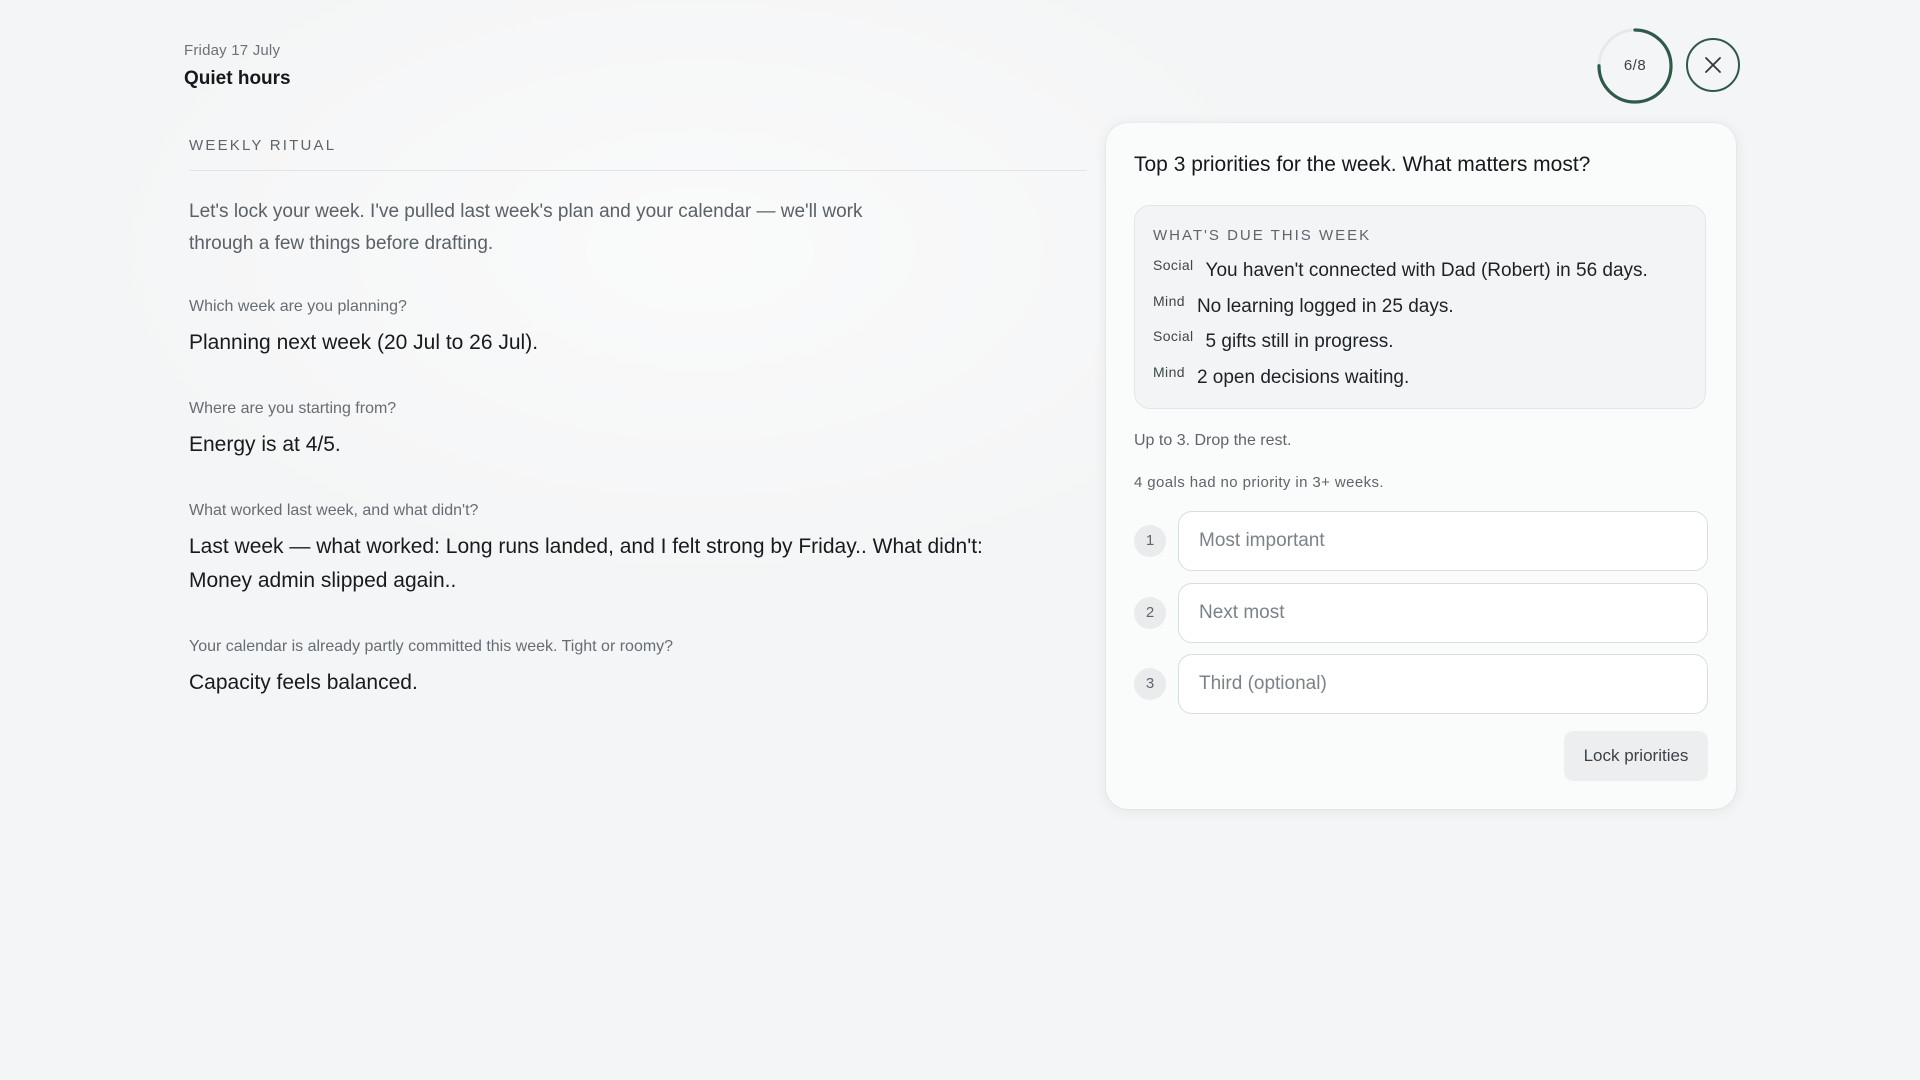  I want to click on question-text: Where are you starting from?, so click(293, 408).